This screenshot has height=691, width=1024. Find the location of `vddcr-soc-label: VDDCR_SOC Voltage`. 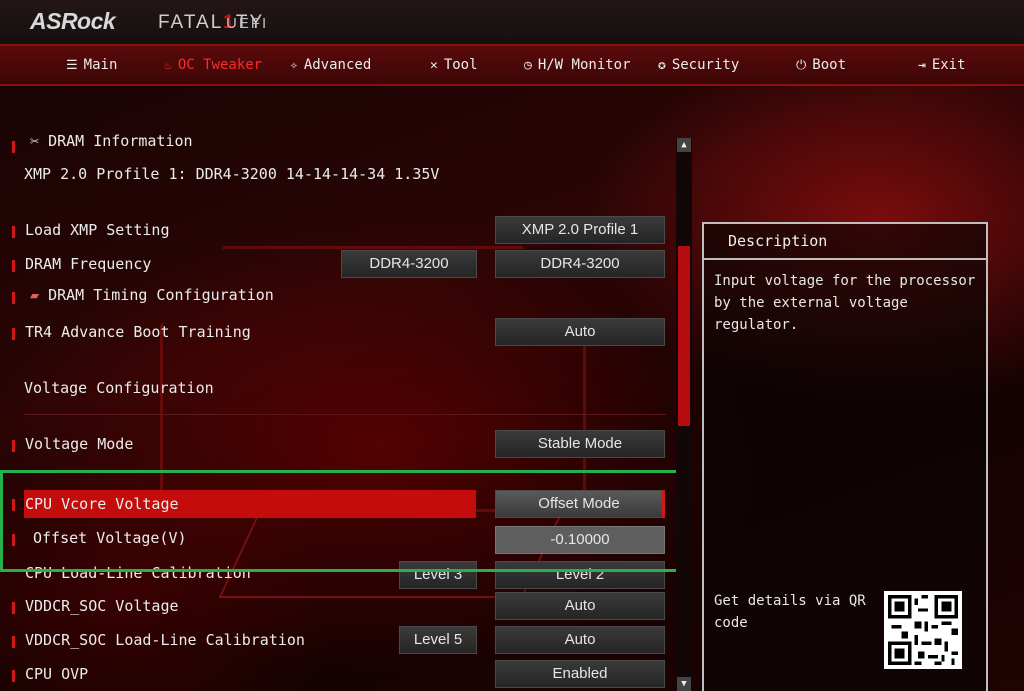

vddcr-soc-label: VDDCR_SOC Voltage is located at coordinates (102, 606).